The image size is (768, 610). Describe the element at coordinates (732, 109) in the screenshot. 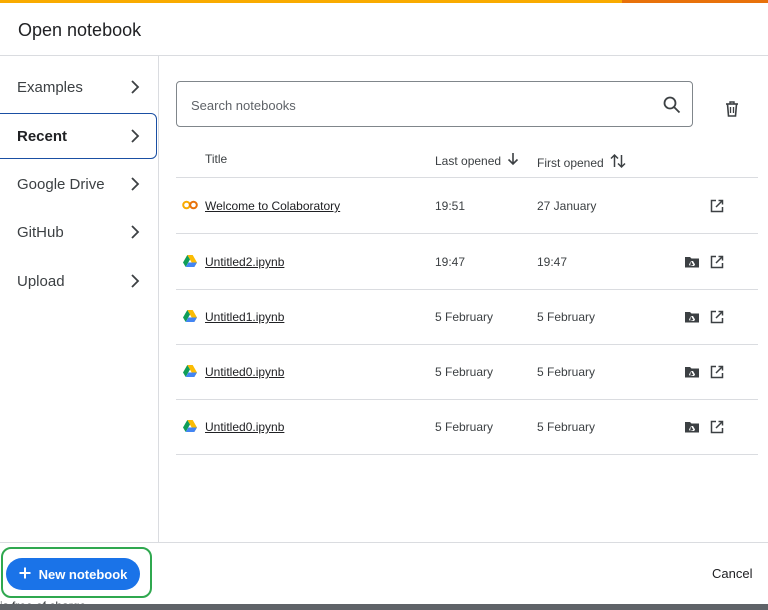

I see `trash-icon` at that location.